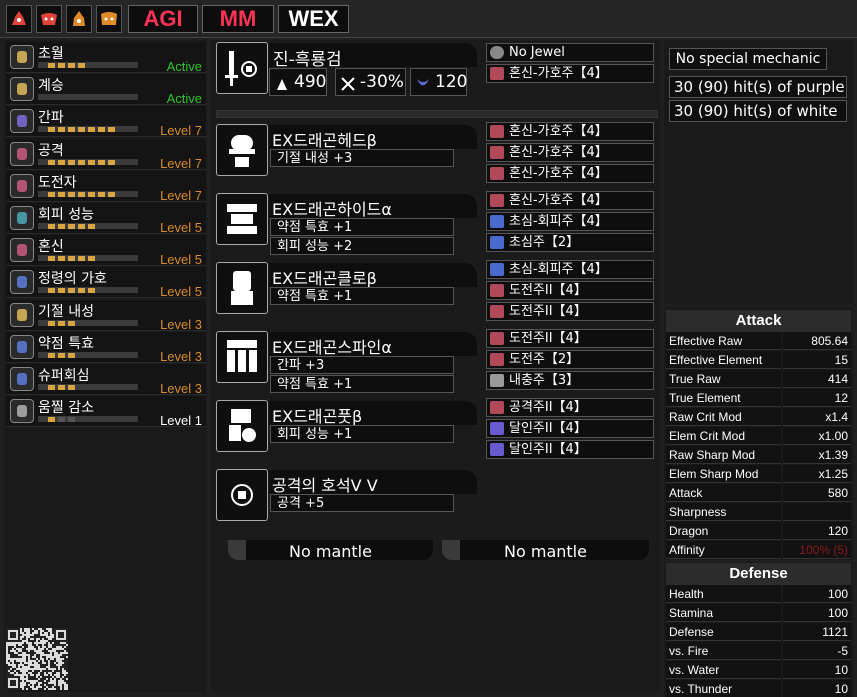 The height and width of the screenshot is (697, 857). Describe the element at coordinates (362, 246) in the screenshot. I see `armor-skill: 회피 성능 +2` at that location.